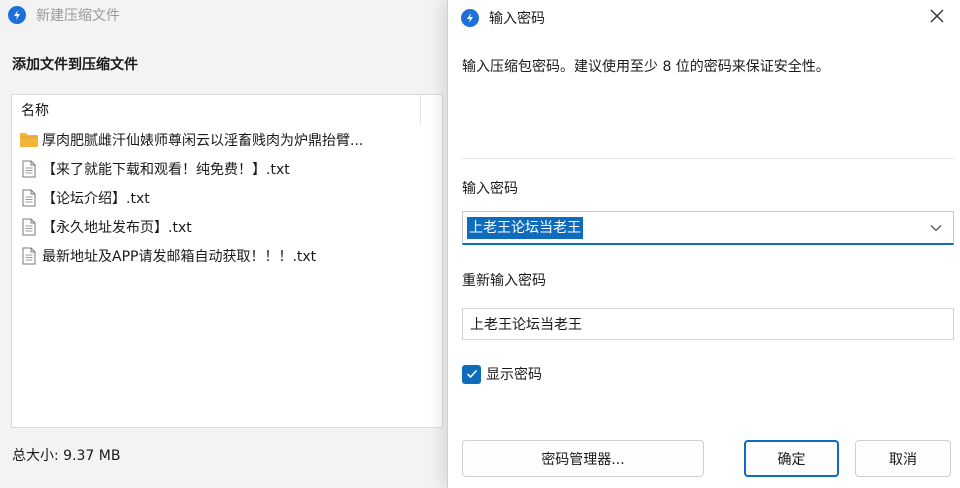 Image resolution: width=960 pixels, height=488 pixels. Describe the element at coordinates (517, 19) in the screenshot. I see `dialog-title: 输入密码` at that location.